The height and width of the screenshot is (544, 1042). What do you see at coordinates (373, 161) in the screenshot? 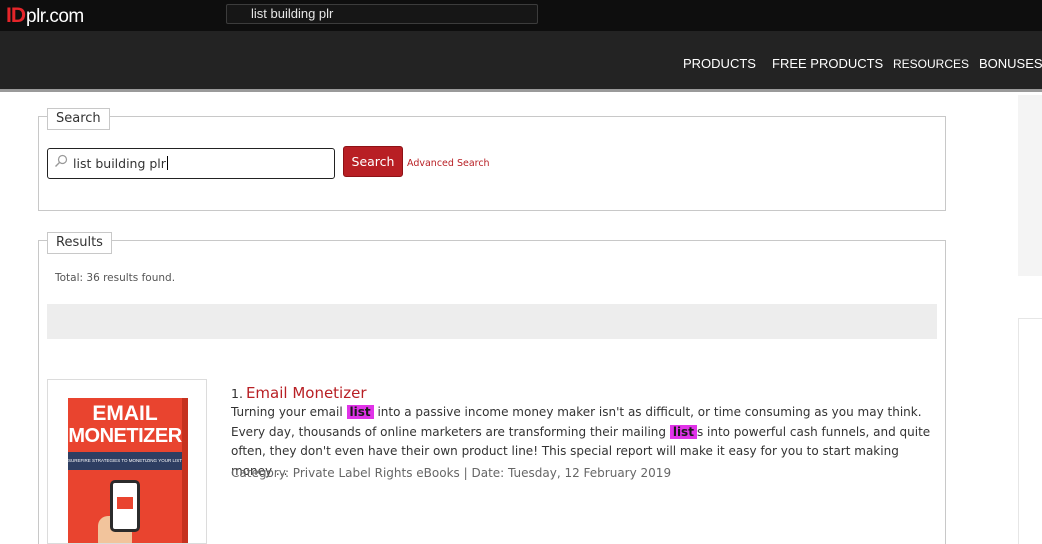
I see `search-button: Search` at bounding box center [373, 161].